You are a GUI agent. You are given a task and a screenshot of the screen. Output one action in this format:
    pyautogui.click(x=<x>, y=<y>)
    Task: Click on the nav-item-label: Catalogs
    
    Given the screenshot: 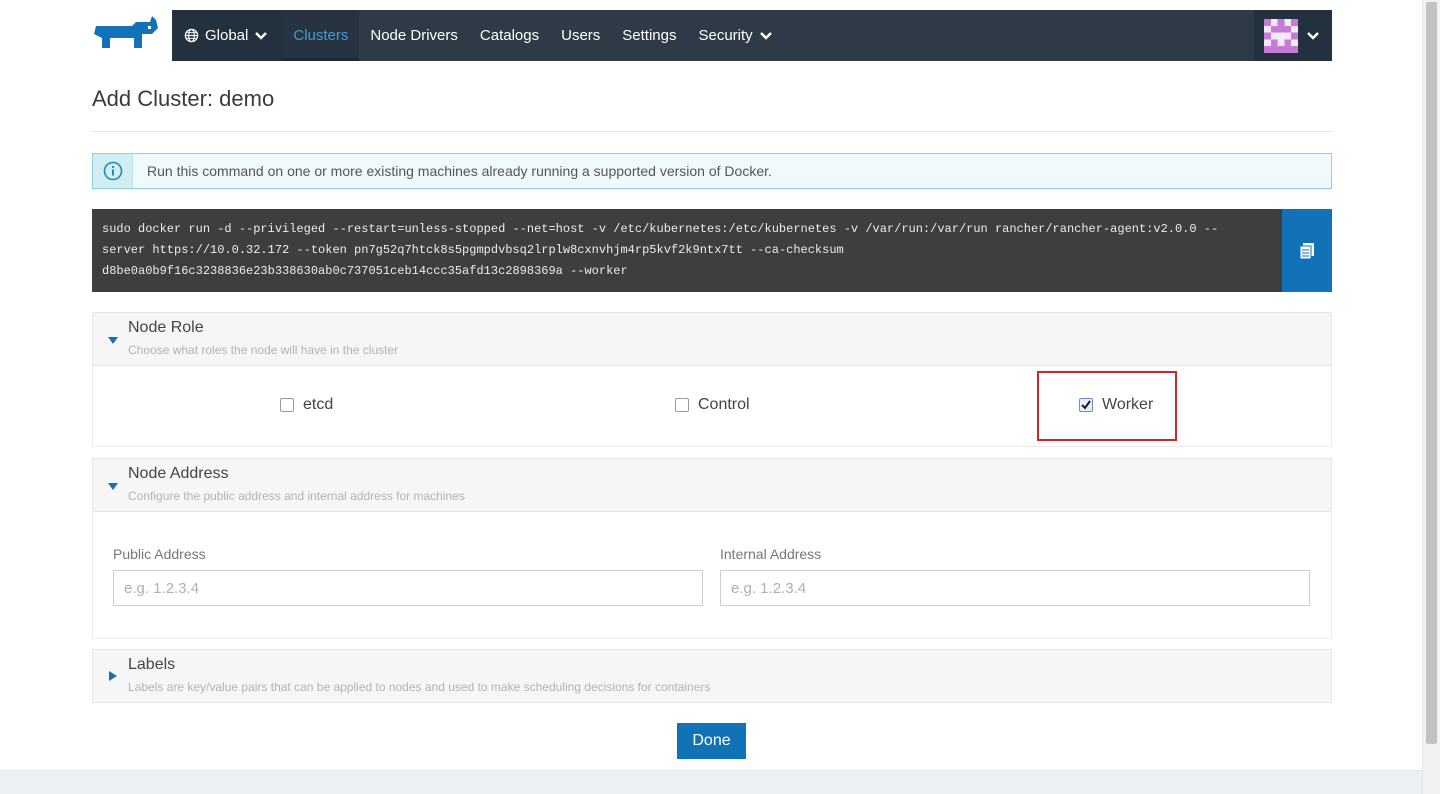 What is the action you would take?
    pyautogui.click(x=509, y=35)
    